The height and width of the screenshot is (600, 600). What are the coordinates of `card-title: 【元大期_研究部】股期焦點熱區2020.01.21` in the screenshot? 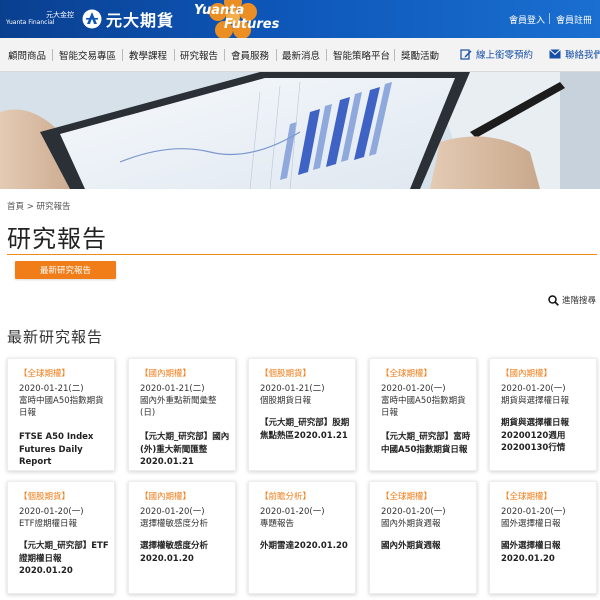 It's located at (305, 429).